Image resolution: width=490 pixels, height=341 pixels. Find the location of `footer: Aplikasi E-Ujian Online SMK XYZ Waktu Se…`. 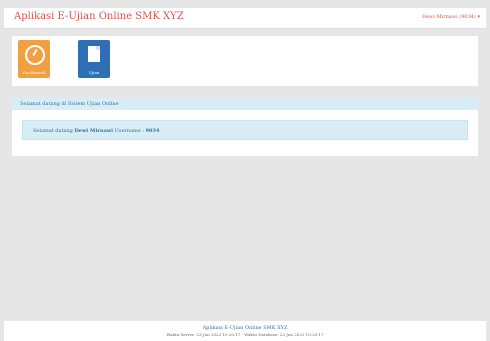

footer: Aplikasi E-Ujian Online SMK XYZ Waktu Se… is located at coordinates (245, 331).